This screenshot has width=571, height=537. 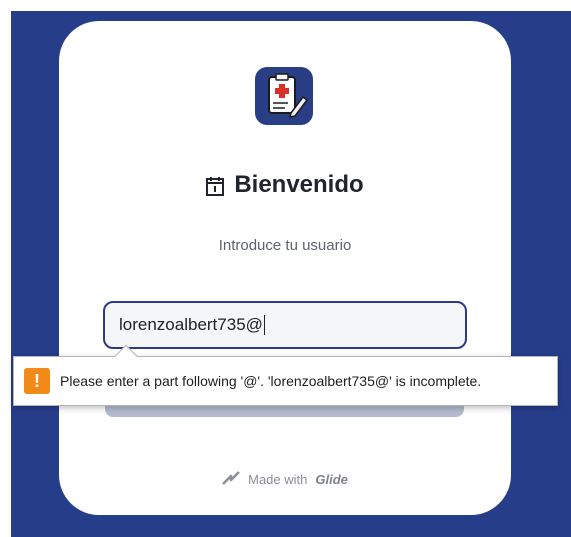 I want to click on calendar-icon, so click(x=215, y=185).